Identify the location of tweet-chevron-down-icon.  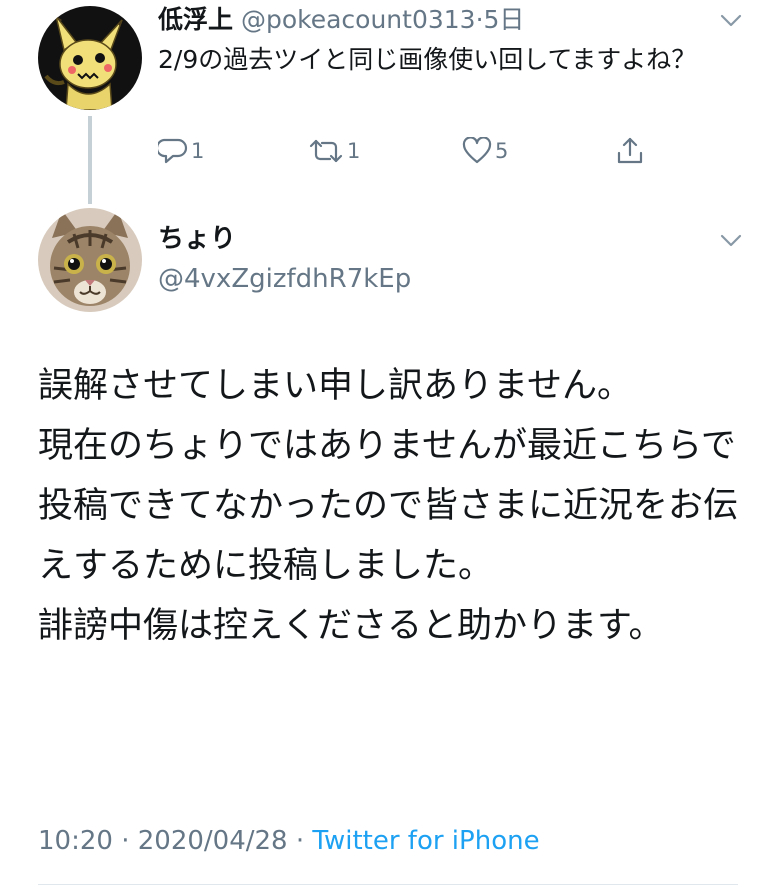
(731, 241).